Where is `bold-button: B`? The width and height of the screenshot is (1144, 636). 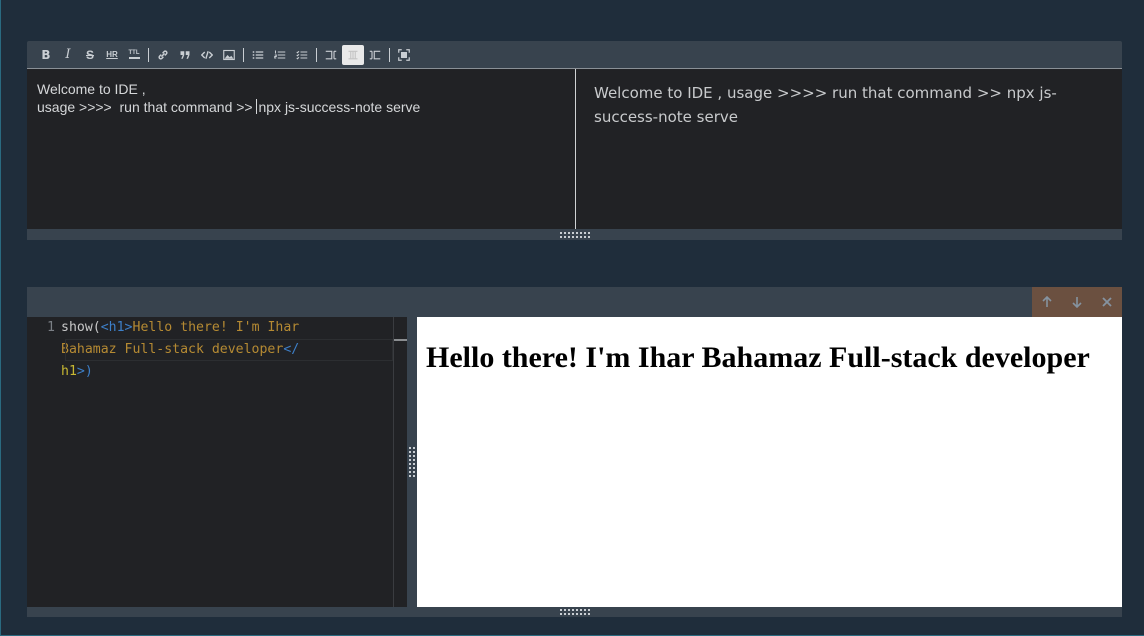 bold-button: B is located at coordinates (46, 55).